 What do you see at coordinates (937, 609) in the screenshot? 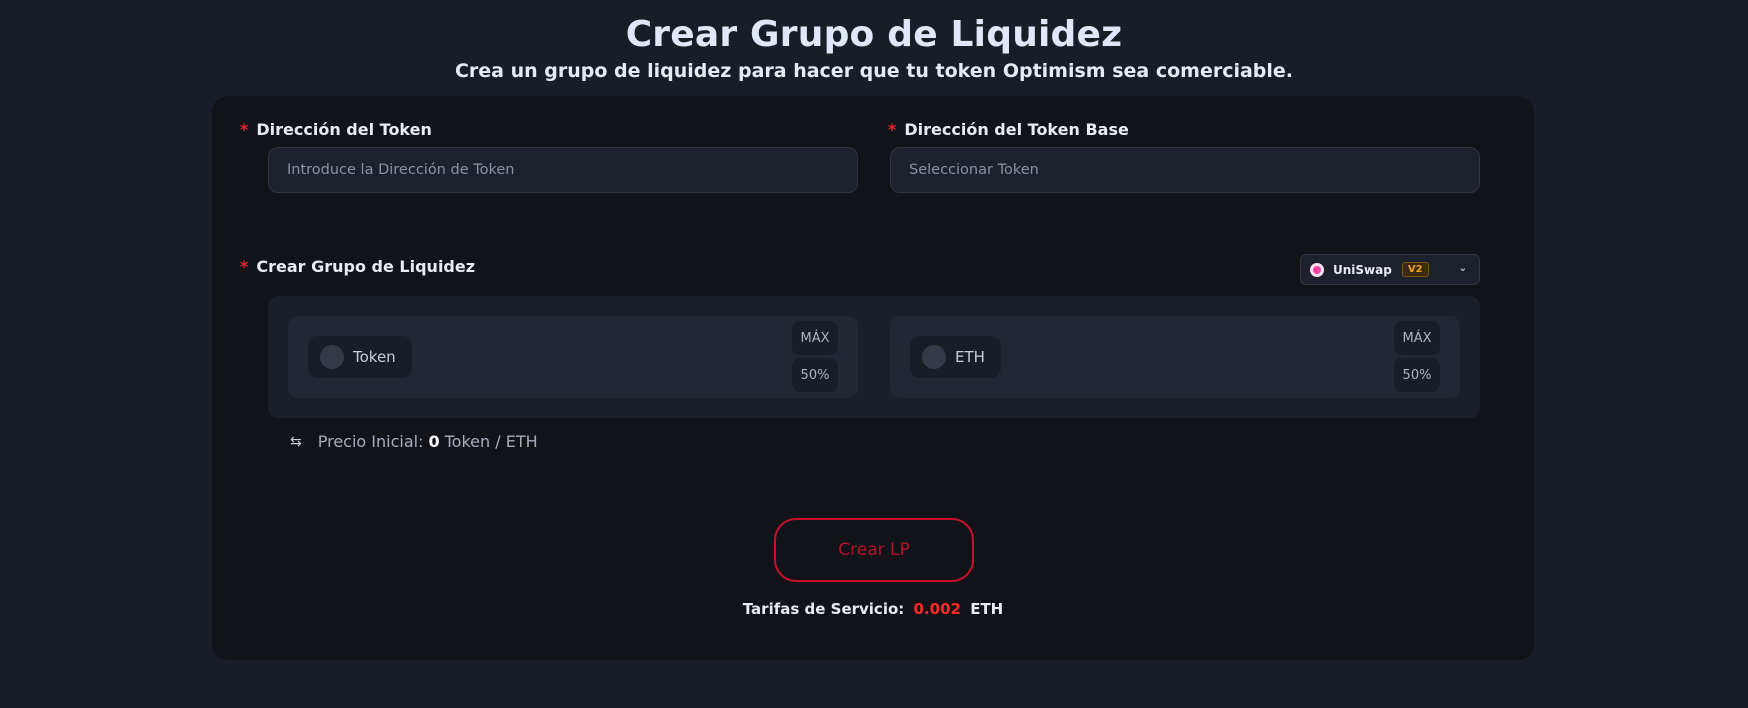
I see `fees-amount: 0.002` at bounding box center [937, 609].